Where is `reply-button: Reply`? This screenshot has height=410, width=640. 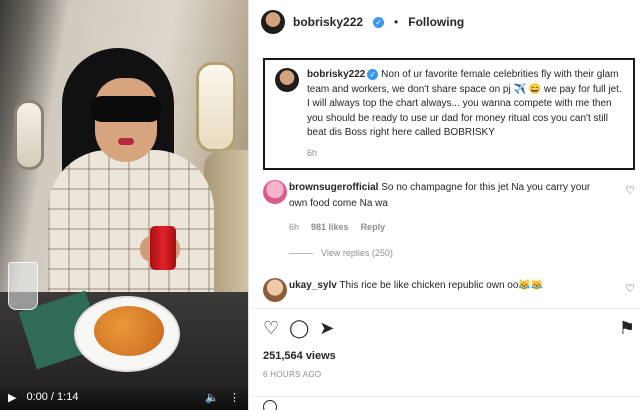 reply-button: Reply is located at coordinates (373, 227).